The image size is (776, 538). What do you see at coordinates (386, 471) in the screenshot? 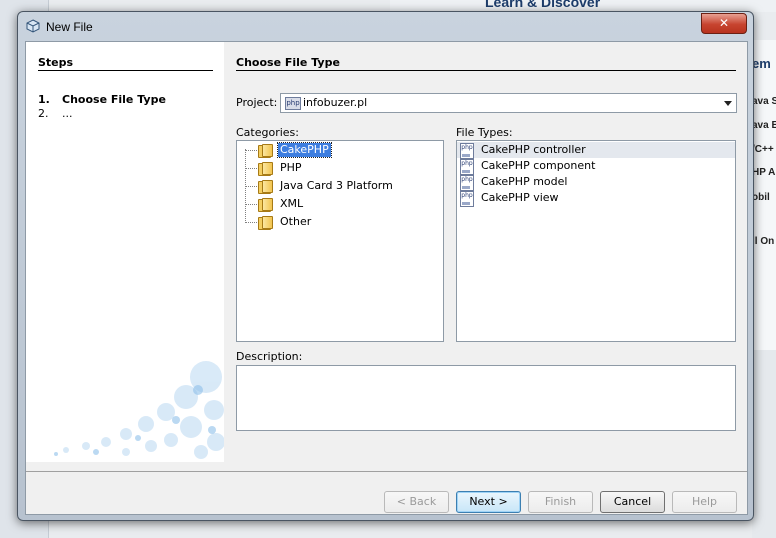
I see `footer-divider` at bounding box center [386, 471].